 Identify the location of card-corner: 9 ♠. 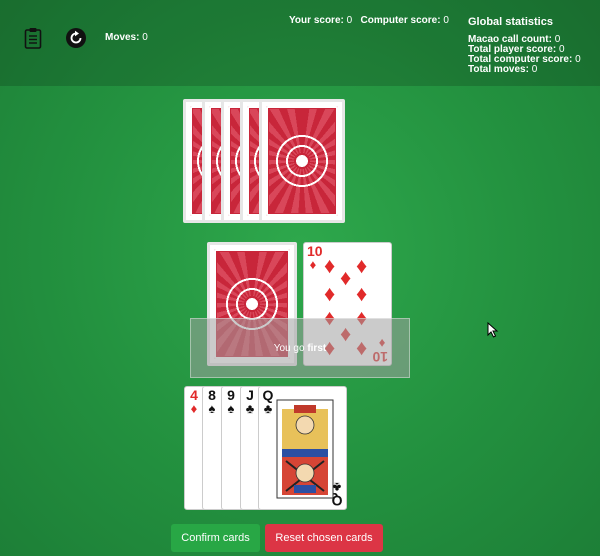
(231, 401).